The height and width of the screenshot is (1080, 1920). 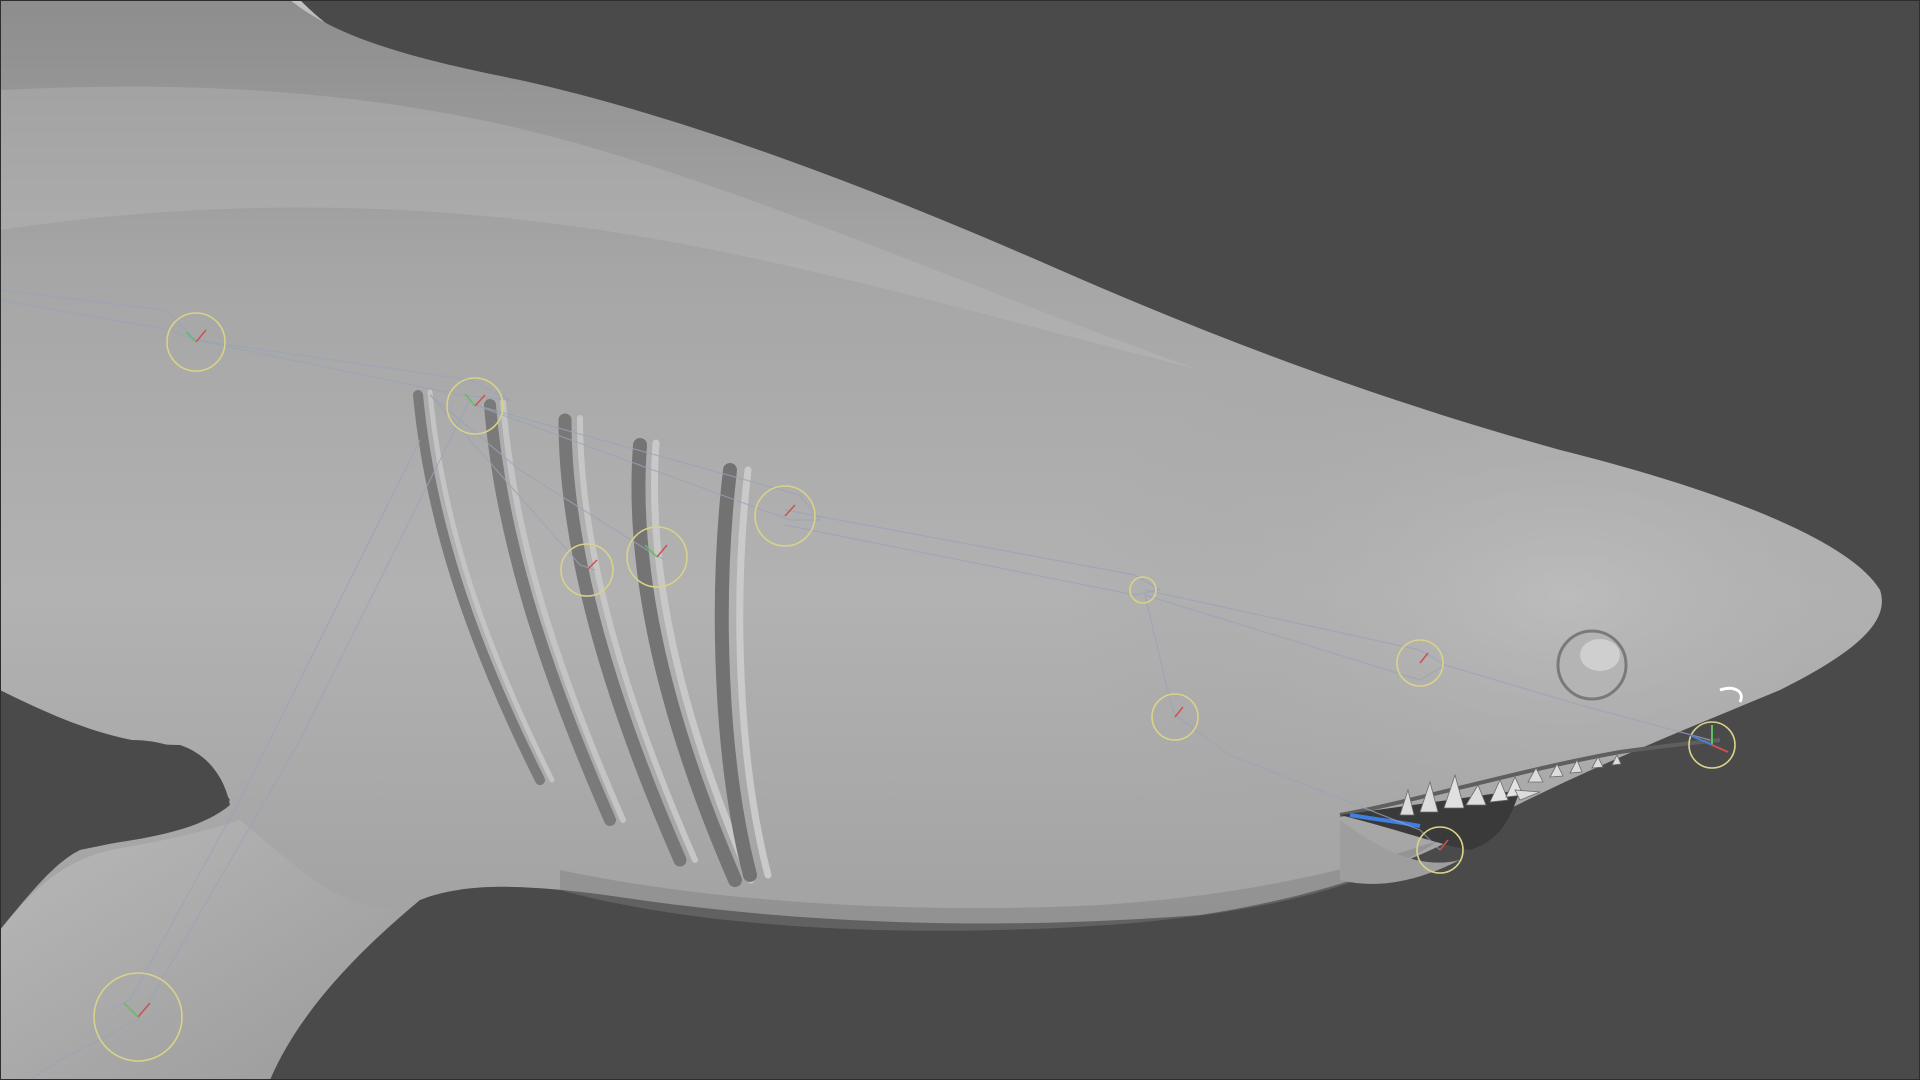 I want to click on snout-tip-joint, so click(x=1712, y=745).